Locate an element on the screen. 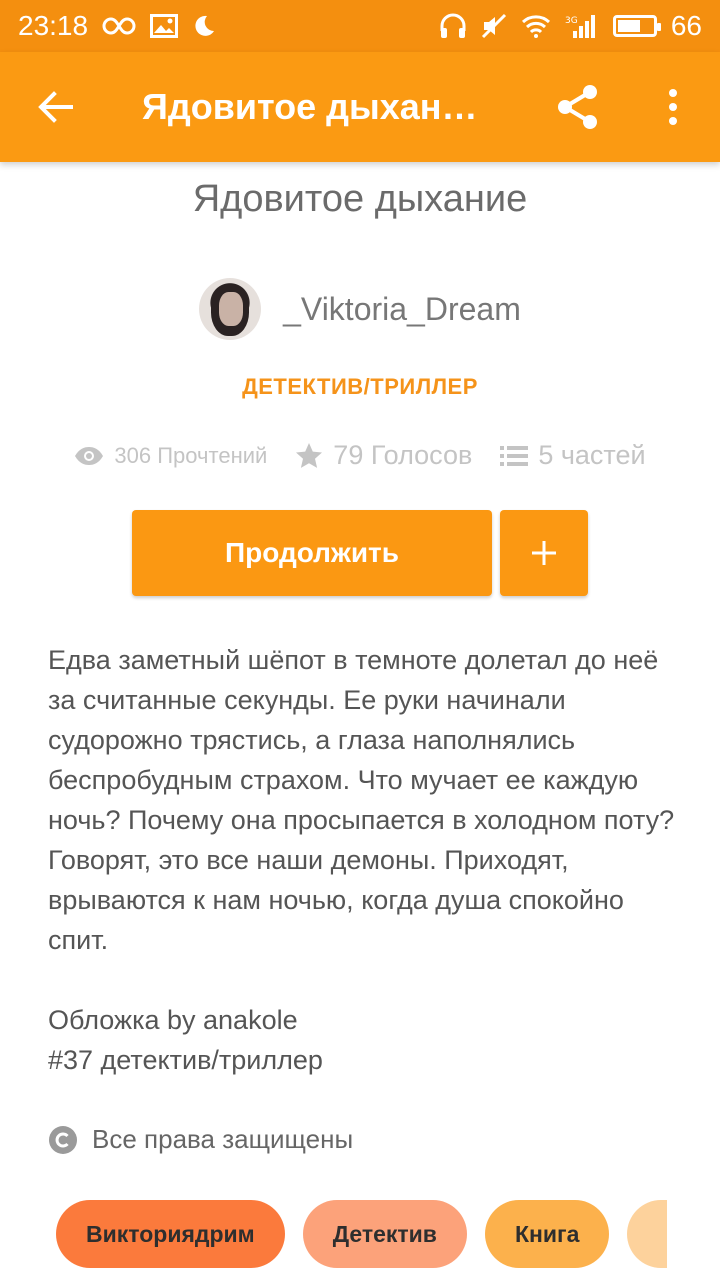 Image resolution: width=720 pixels, height=1280 pixels. share-button is located at coordinates (578, 107).